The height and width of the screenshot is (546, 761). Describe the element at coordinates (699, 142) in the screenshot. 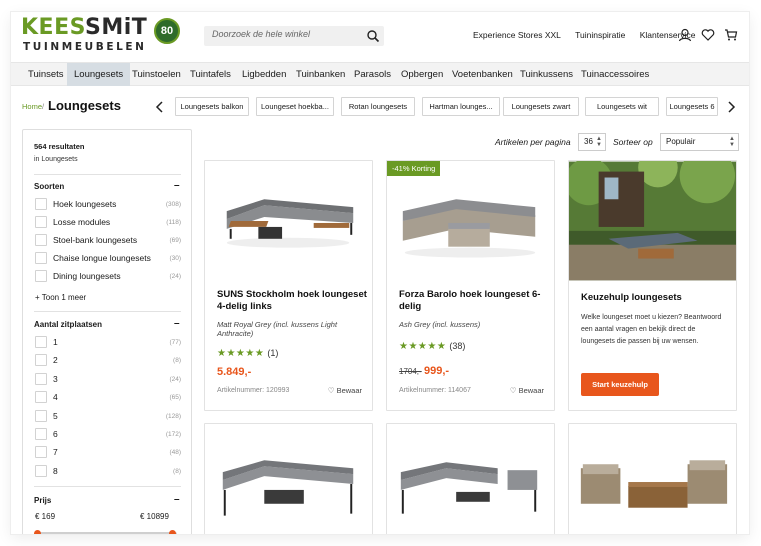

I see `sort-select: Populair ▲ ▼` at that location.